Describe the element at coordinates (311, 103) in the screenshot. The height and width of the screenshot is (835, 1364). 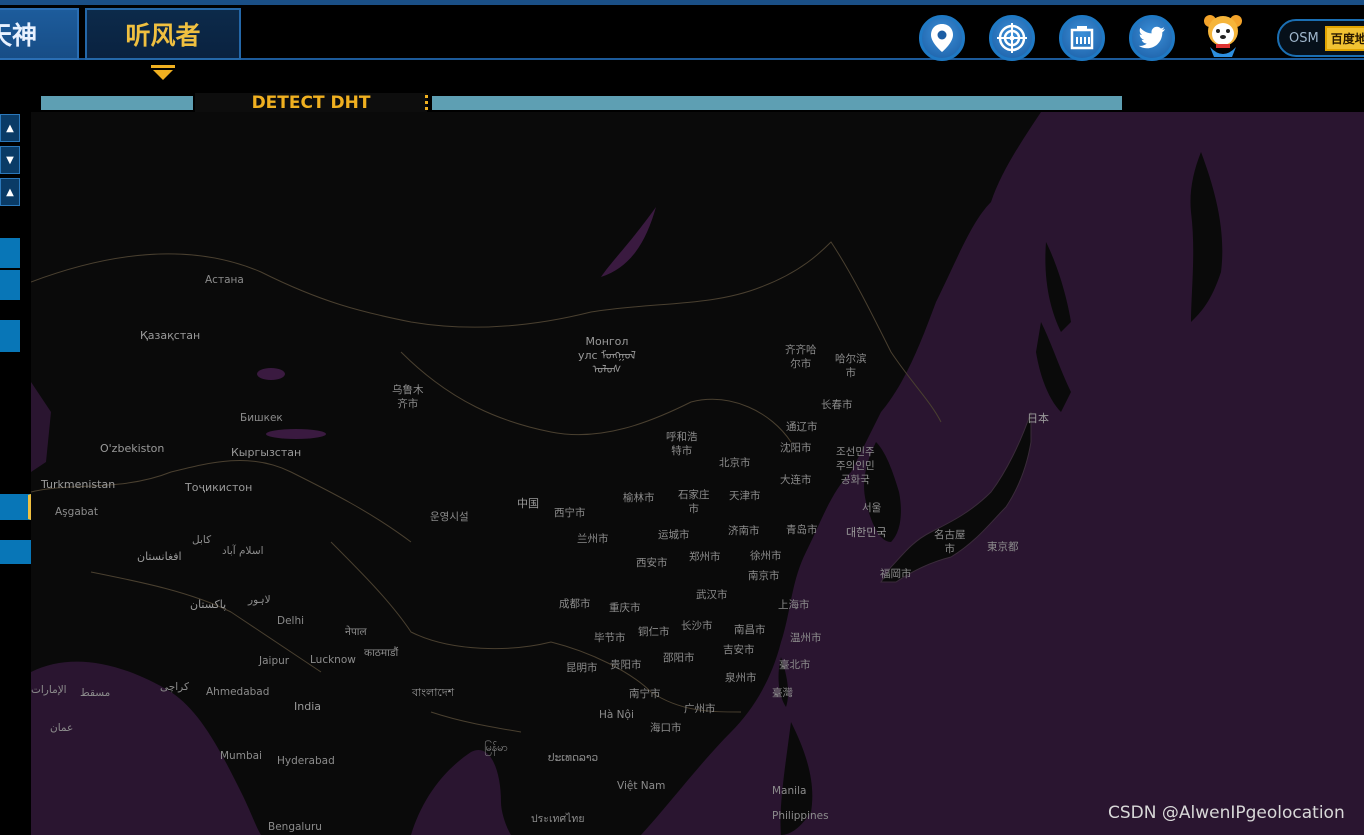
I see `detect-dht-label: DETECT DHT` at that location.